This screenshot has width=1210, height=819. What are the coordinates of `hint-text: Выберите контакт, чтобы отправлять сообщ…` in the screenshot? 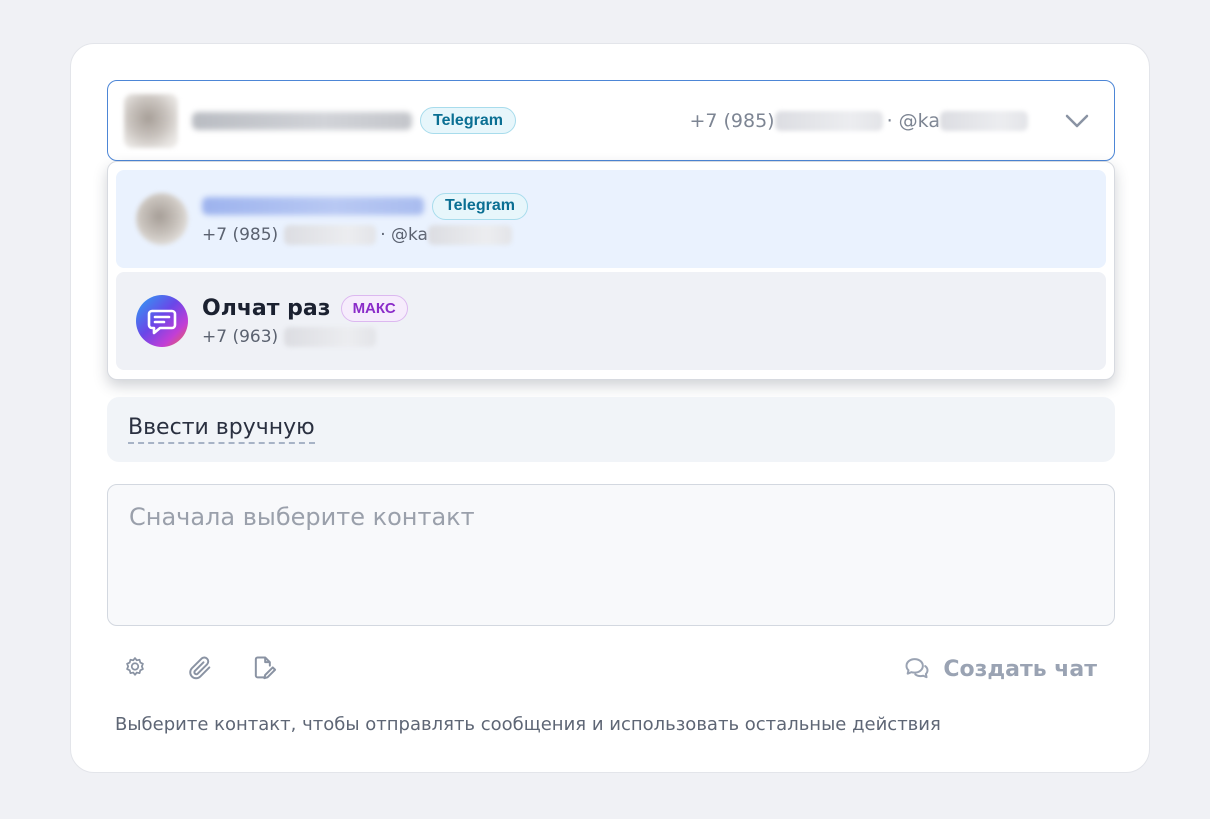 It's located at (528, 724).